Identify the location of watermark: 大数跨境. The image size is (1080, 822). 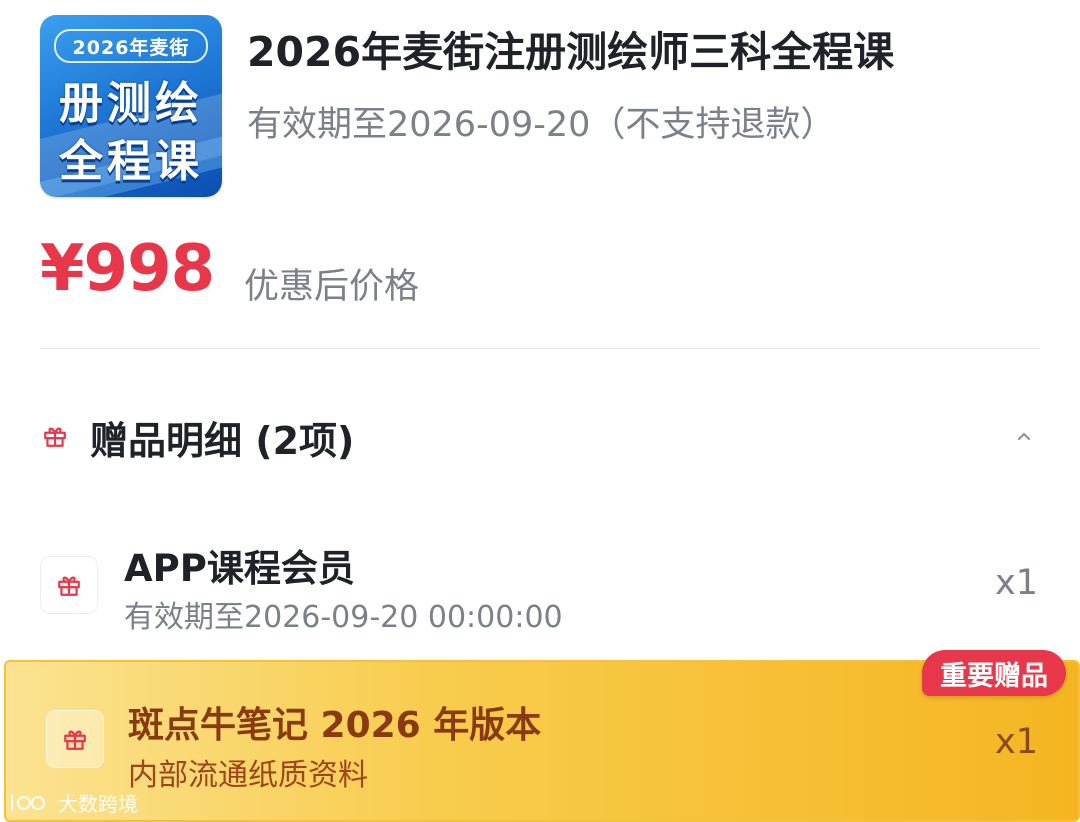
(73, 802).